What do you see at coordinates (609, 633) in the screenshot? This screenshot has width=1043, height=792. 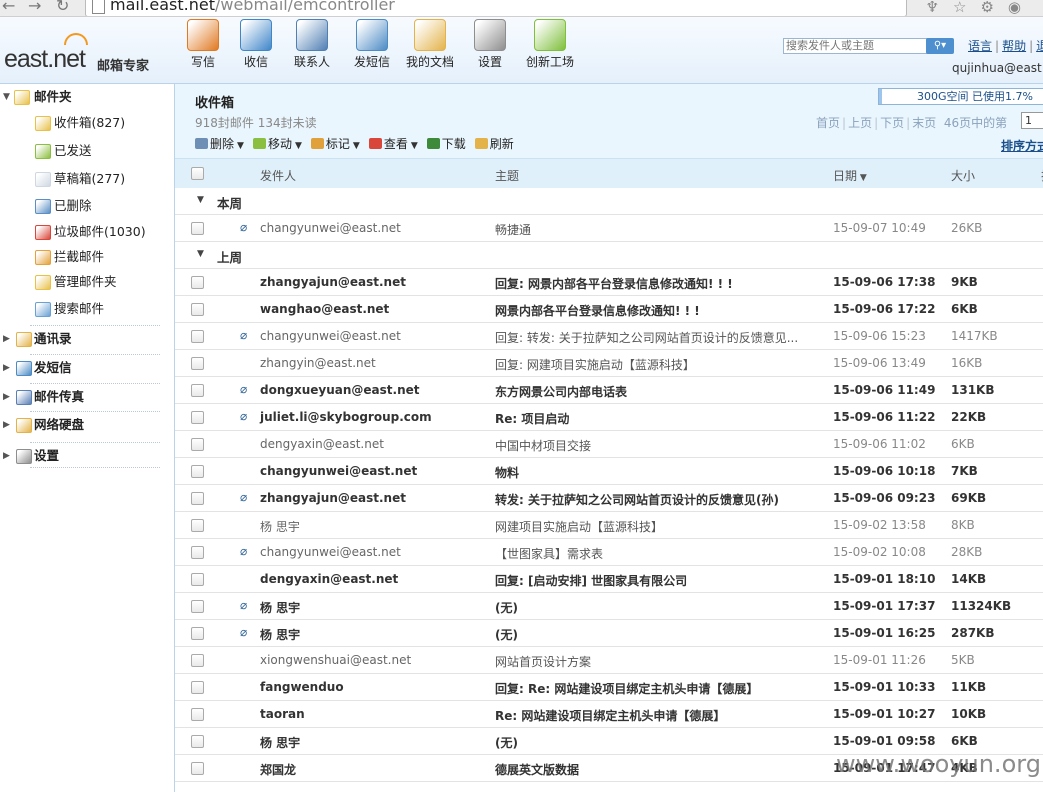 I see `mail-row: ⌀ 杨 思宇 (无) 15-09-01 16:25 287KB` at bounding box center [609, 633].